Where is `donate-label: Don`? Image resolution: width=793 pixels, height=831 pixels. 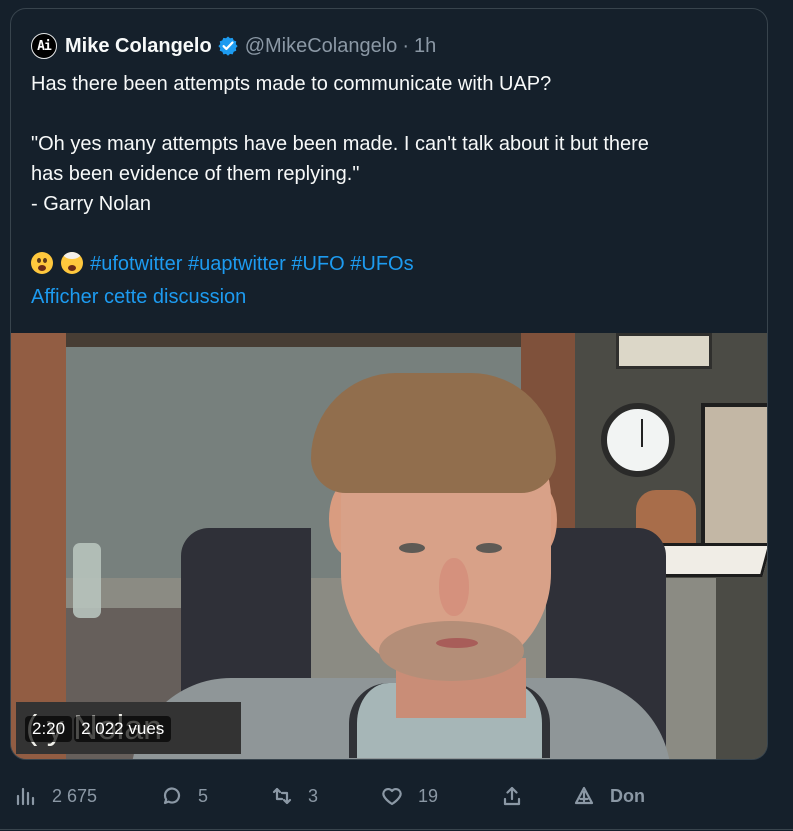
donate-label: Don is located at coordinates (627, 795).